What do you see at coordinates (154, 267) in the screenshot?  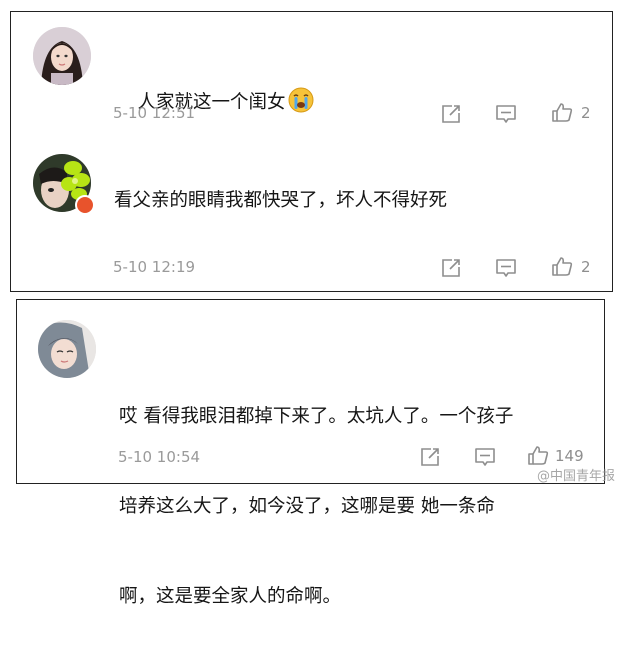 I see `comment-timestamp: 5-10 12:19` at bounding box center [154, 267].